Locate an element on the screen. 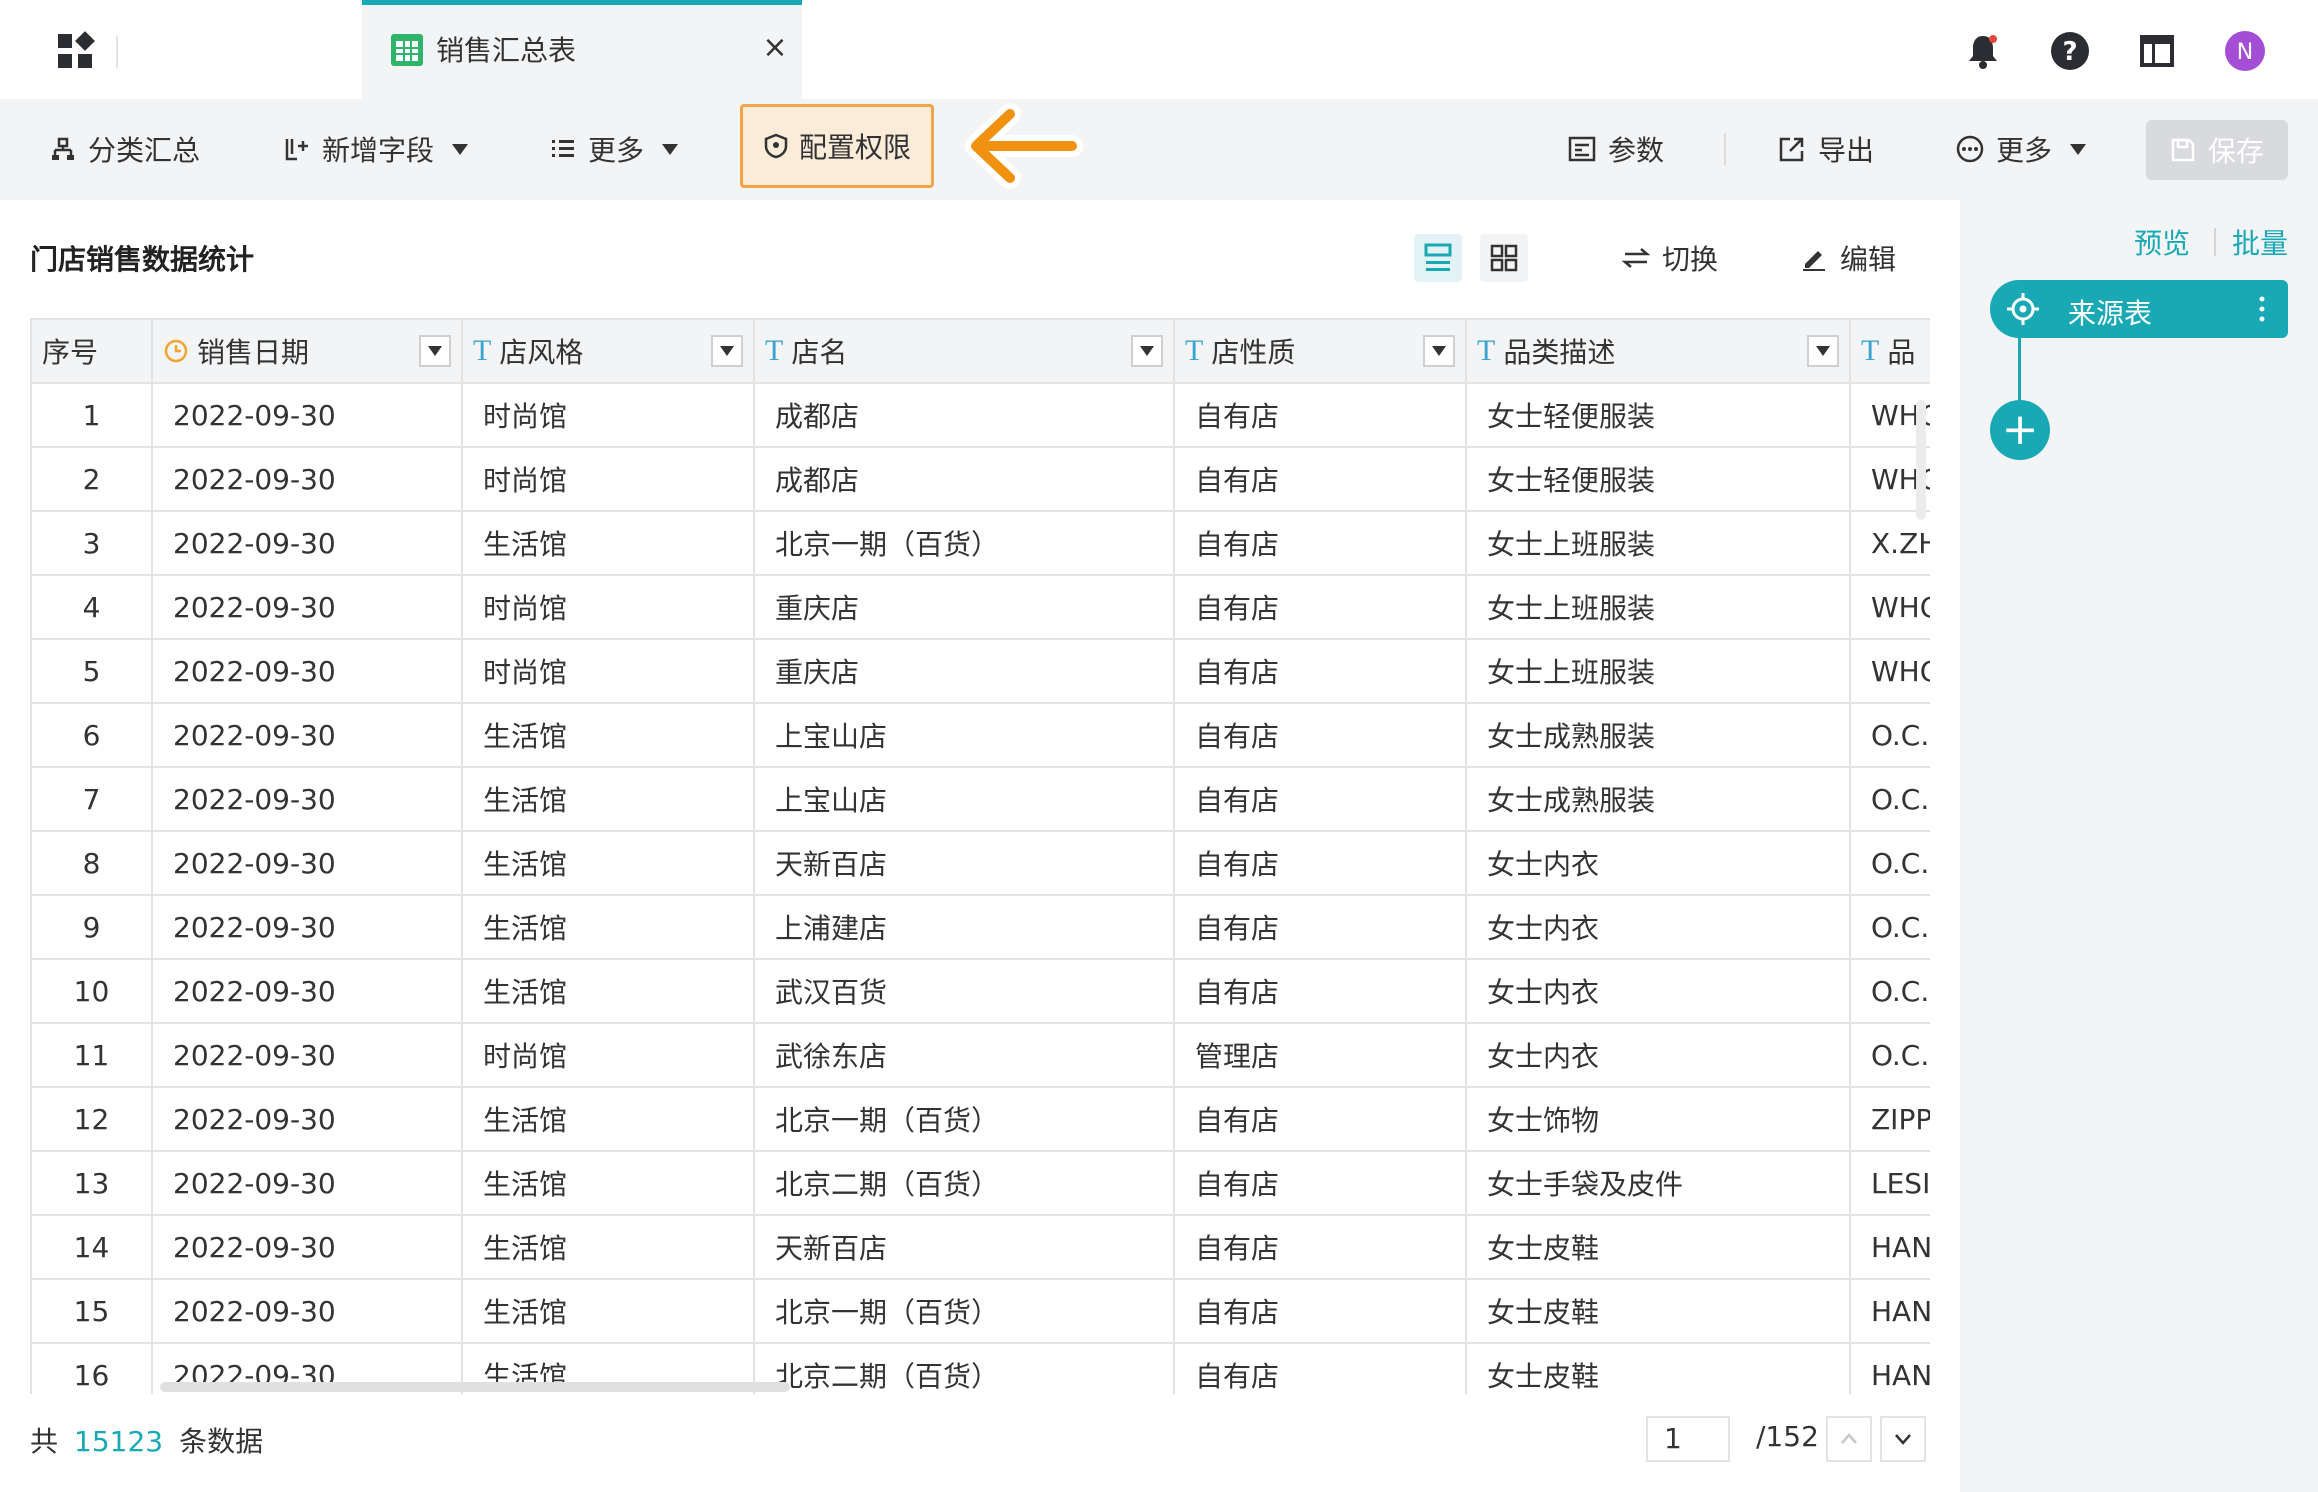  grid-view-icon is located at coordinates (1504, 258).